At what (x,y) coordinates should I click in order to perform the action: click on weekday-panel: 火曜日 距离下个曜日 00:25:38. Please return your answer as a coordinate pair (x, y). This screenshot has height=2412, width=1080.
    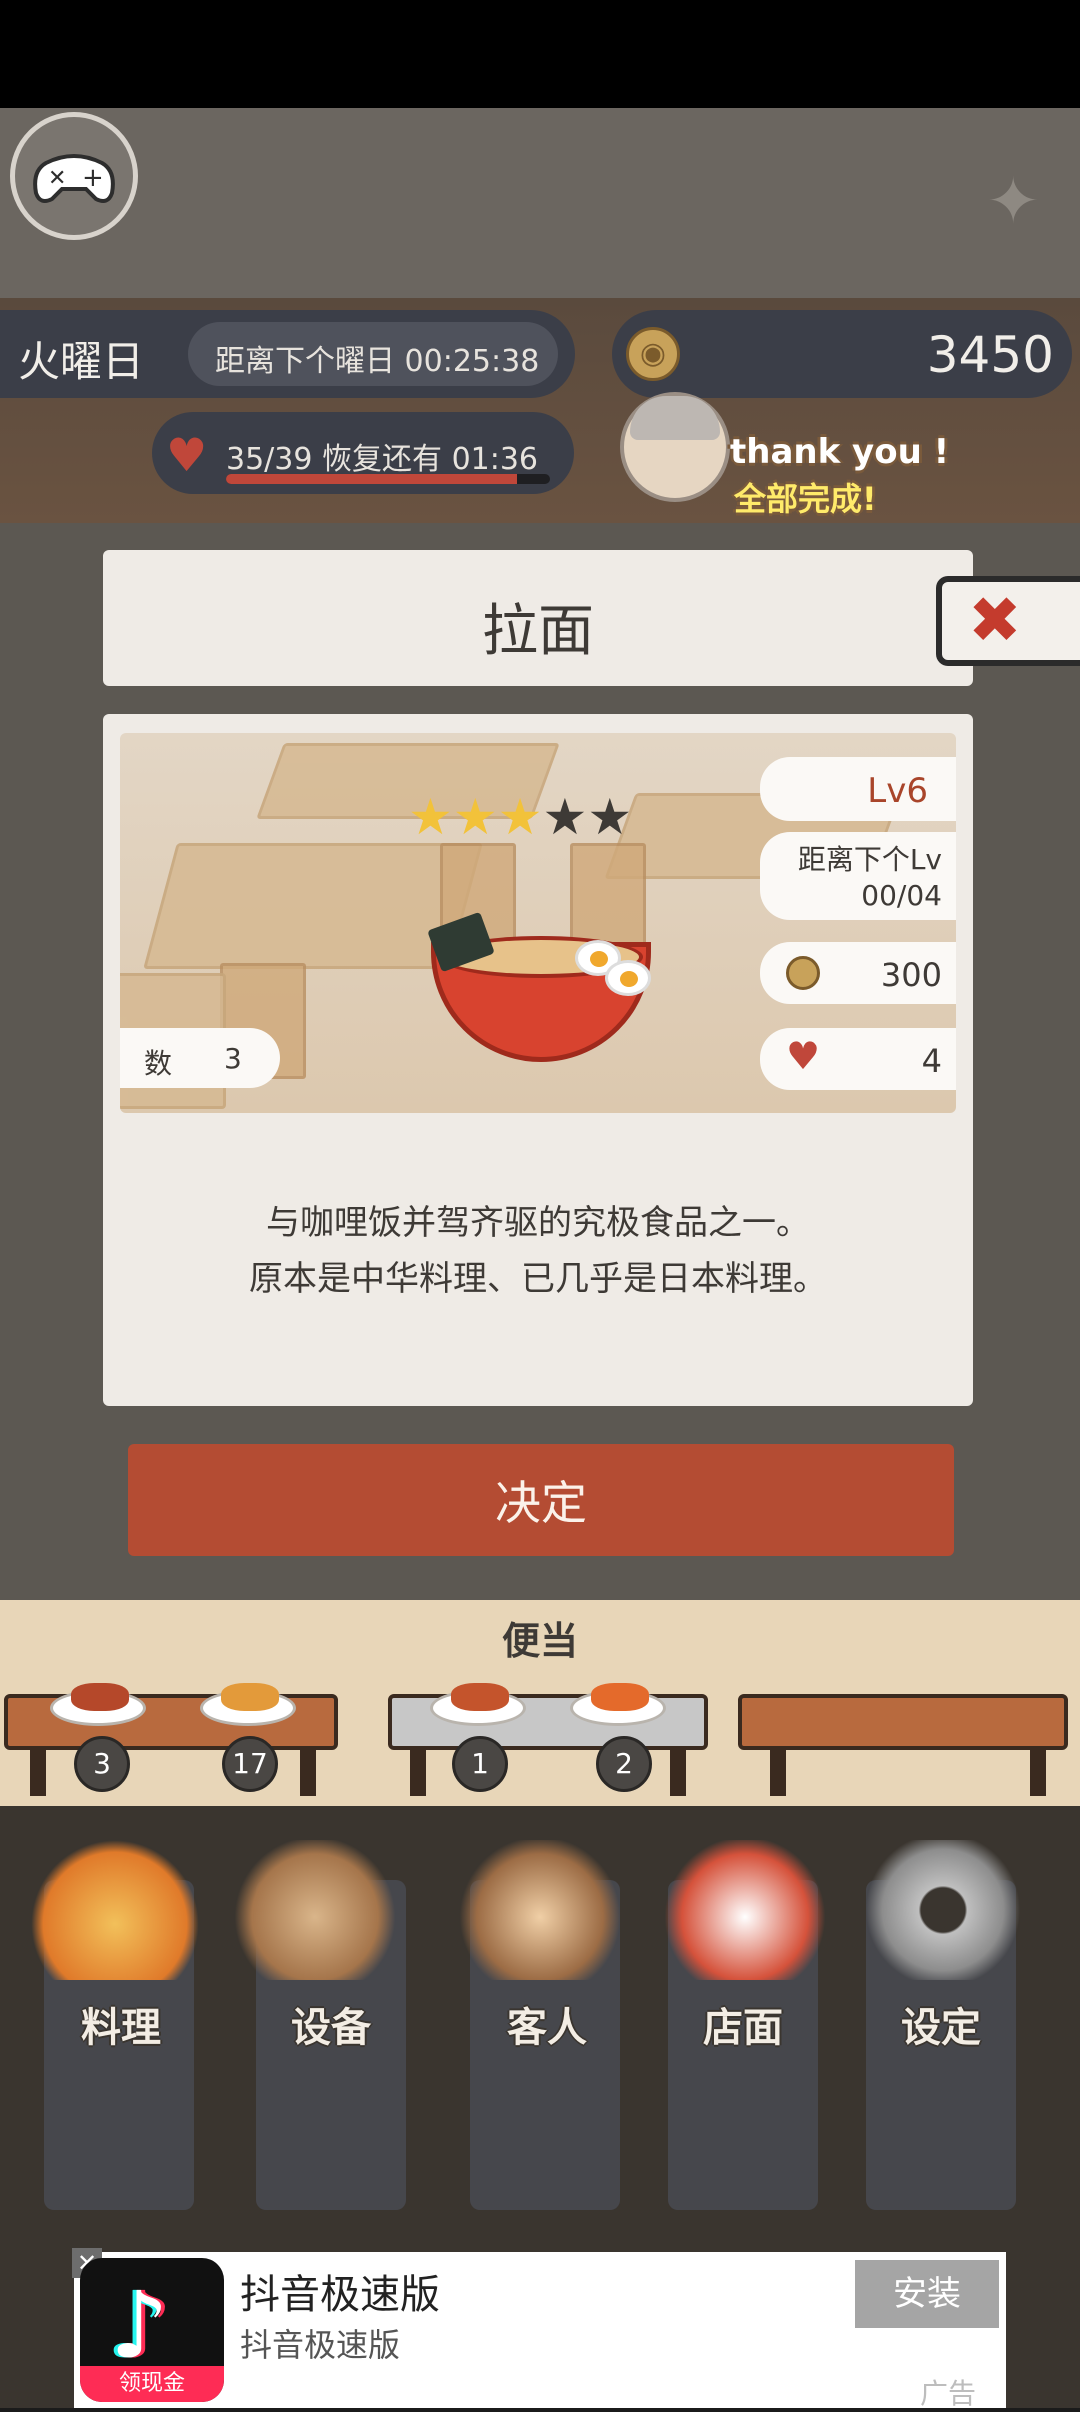
    Looking at the image, I should click on (287, 354).